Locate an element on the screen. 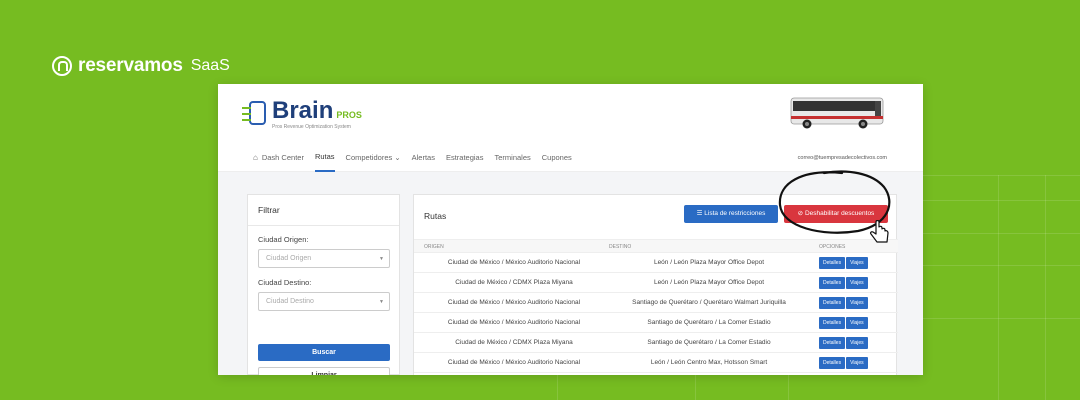 This screenshot has height=400, width=1080. route-destination: León / León Centro Max, Hotsson Smart is located at coordinates (709, 362).